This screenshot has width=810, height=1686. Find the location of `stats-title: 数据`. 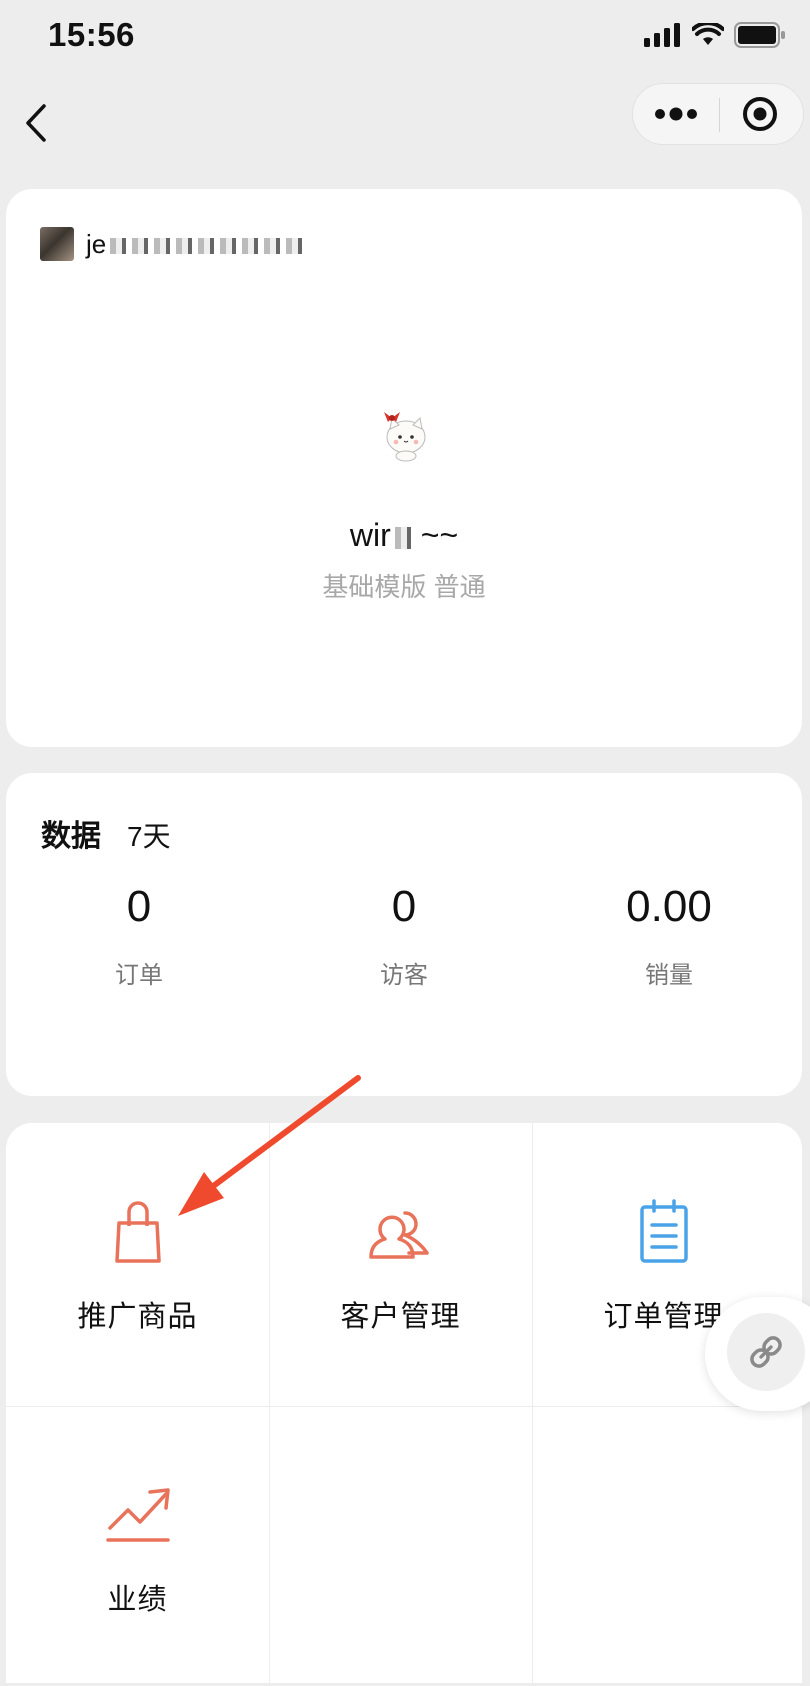

stats-title: 数据 is located at coordinates (71, 836).